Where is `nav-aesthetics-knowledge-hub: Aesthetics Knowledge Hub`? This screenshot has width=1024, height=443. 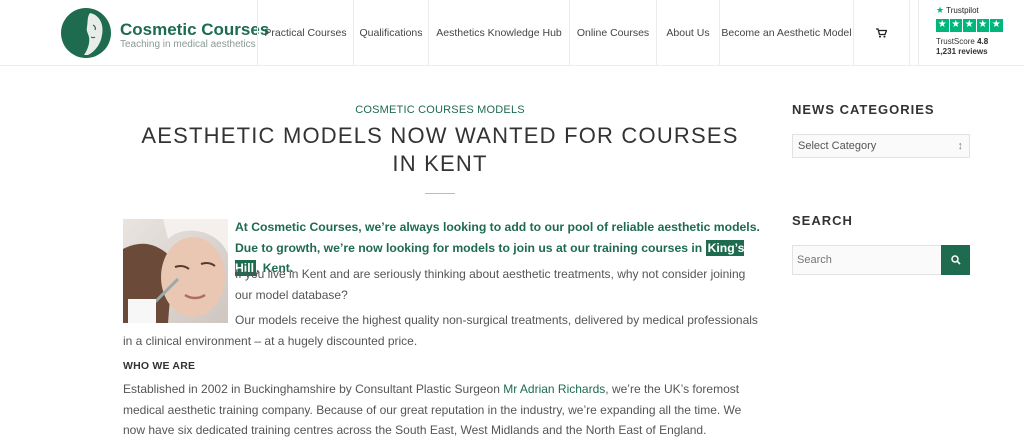
nav-aesthetics-knowledge-hub: Aesthetics Knowledge Hub is located at coordinates (498, 33).